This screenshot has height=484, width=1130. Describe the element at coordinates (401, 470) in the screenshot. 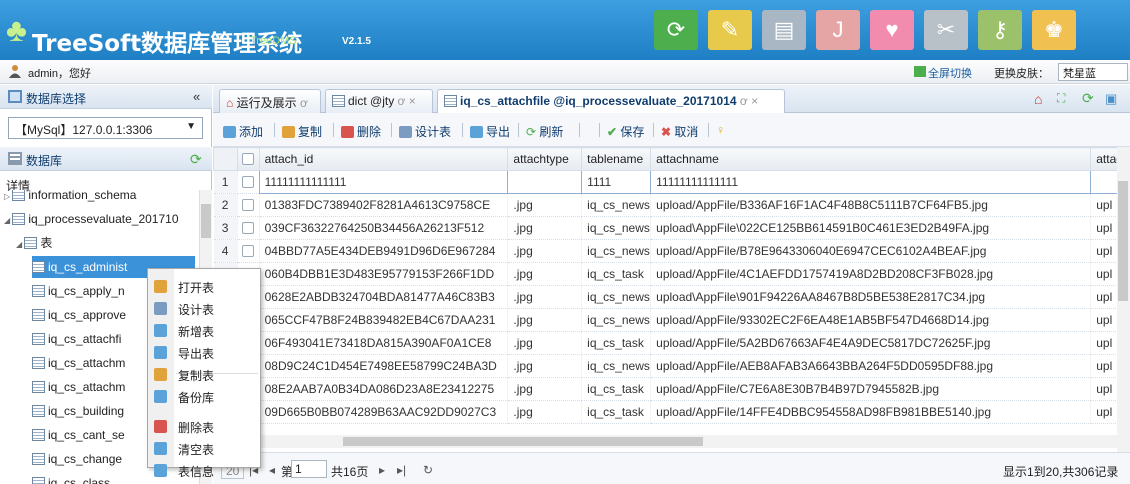

I see `last-page-icon: ▸|` at that location.